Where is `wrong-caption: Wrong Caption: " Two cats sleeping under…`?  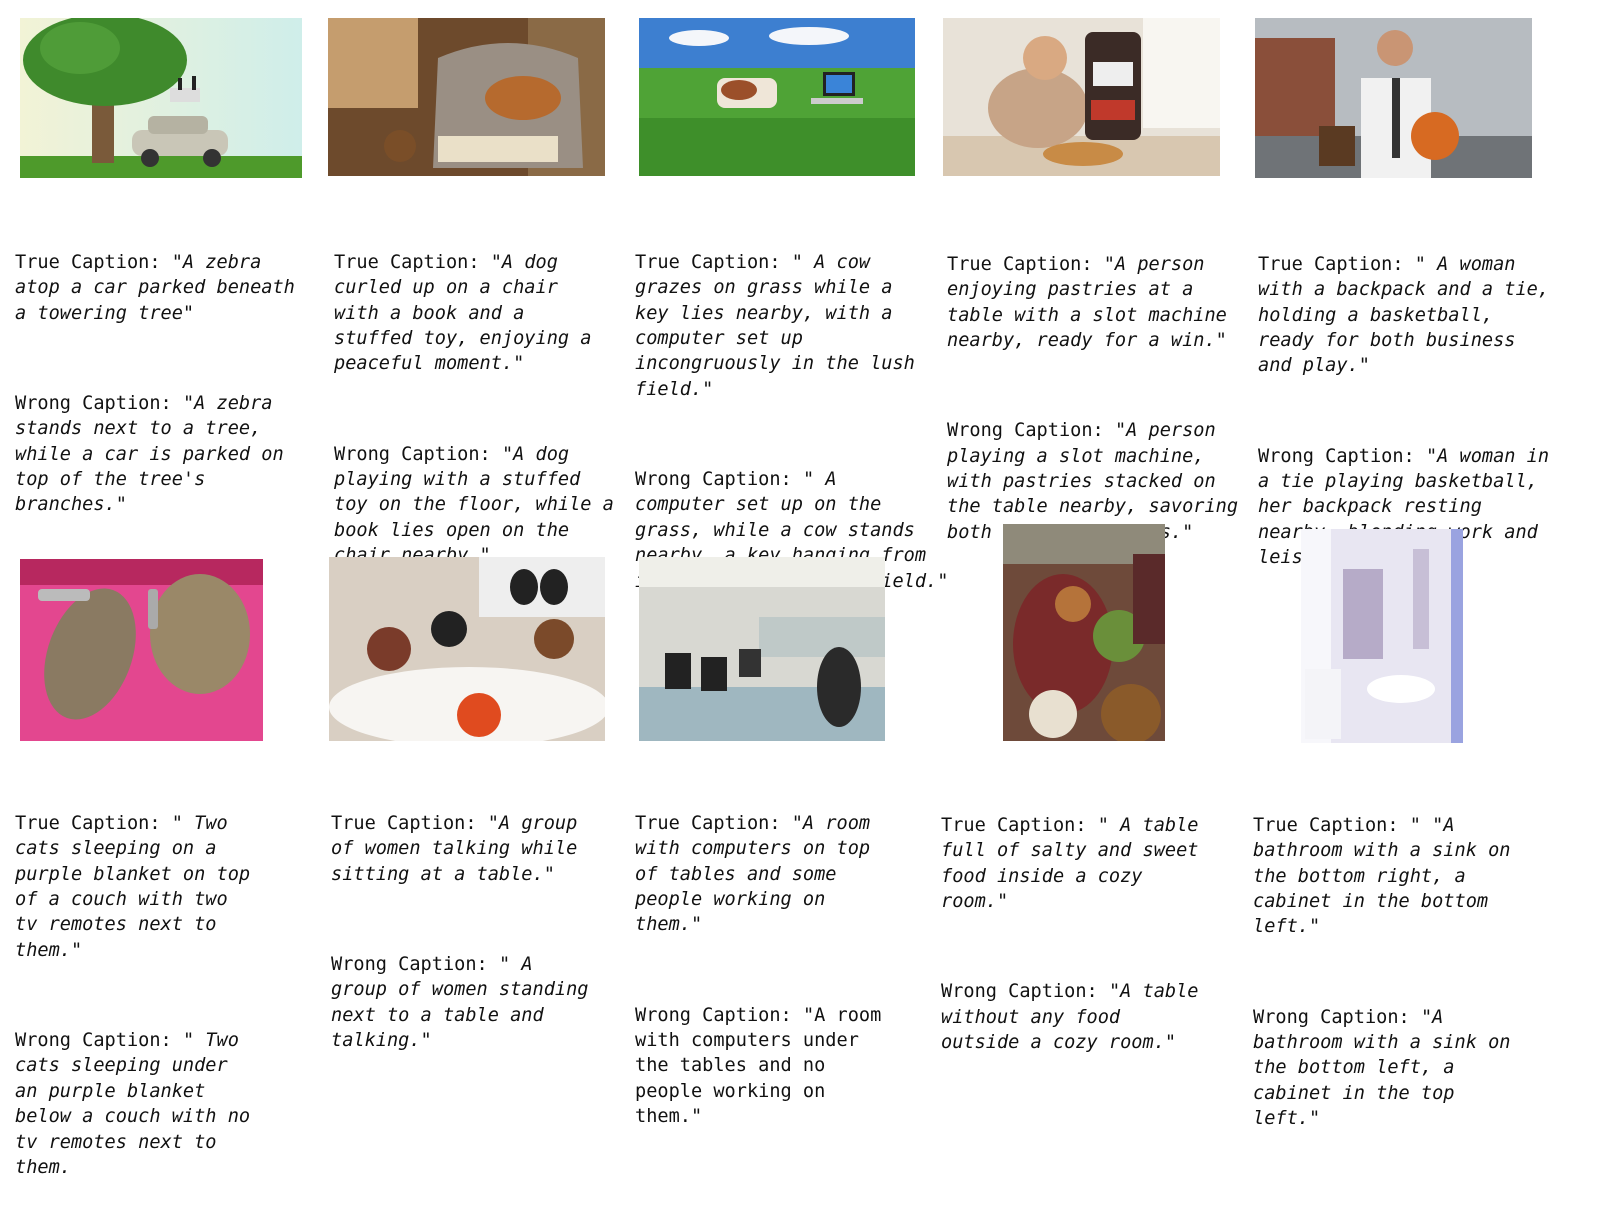
wrong-caption: Wrong Caption: " Two cats sleeping under… is located at coordinates (132, 1104).